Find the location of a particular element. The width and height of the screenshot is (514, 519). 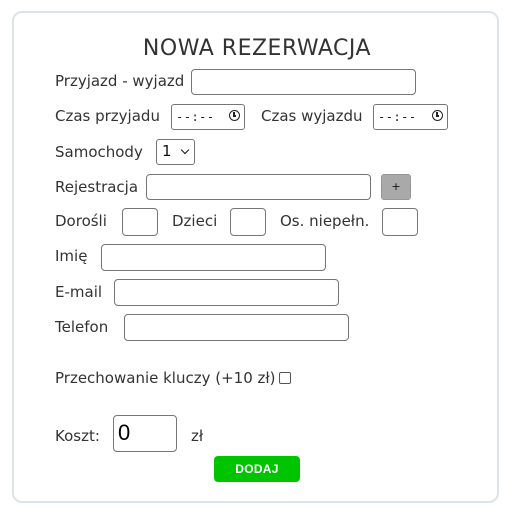

adults-input is located at coordinates (140, 222).